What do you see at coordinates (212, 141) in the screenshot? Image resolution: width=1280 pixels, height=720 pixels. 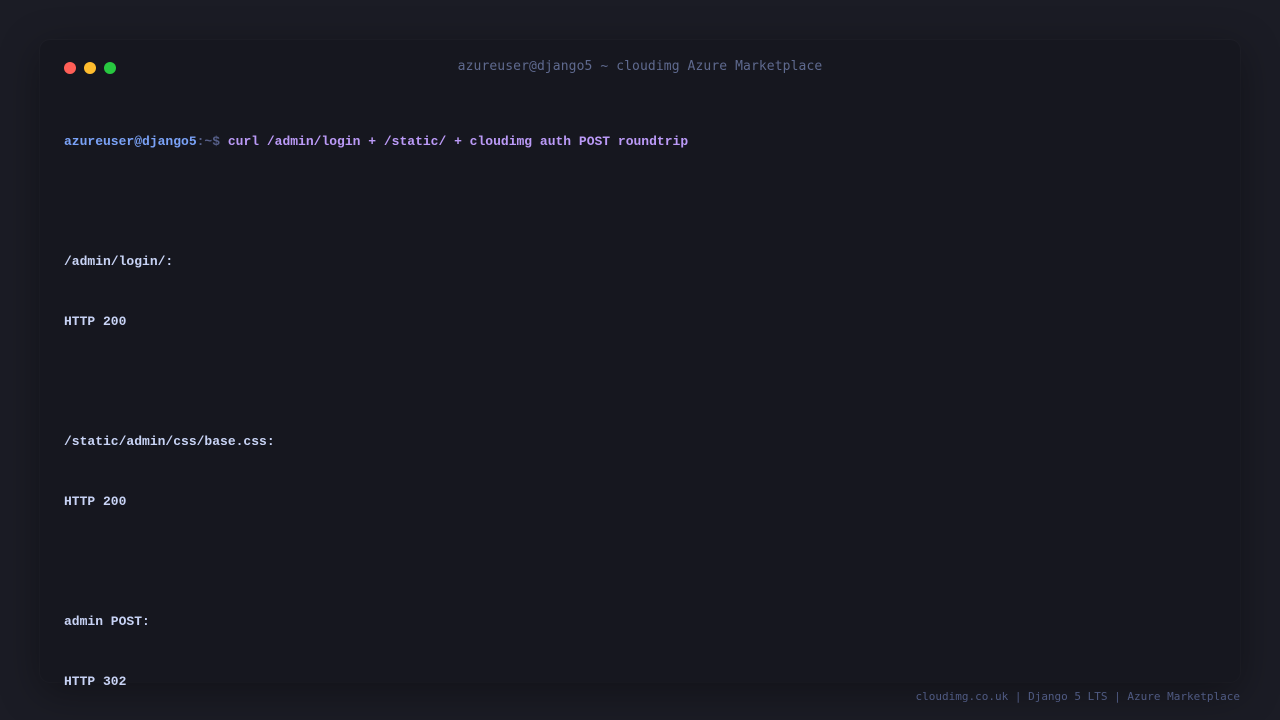 I see `prompt-path: :~$` at bounding box center [212, 141].